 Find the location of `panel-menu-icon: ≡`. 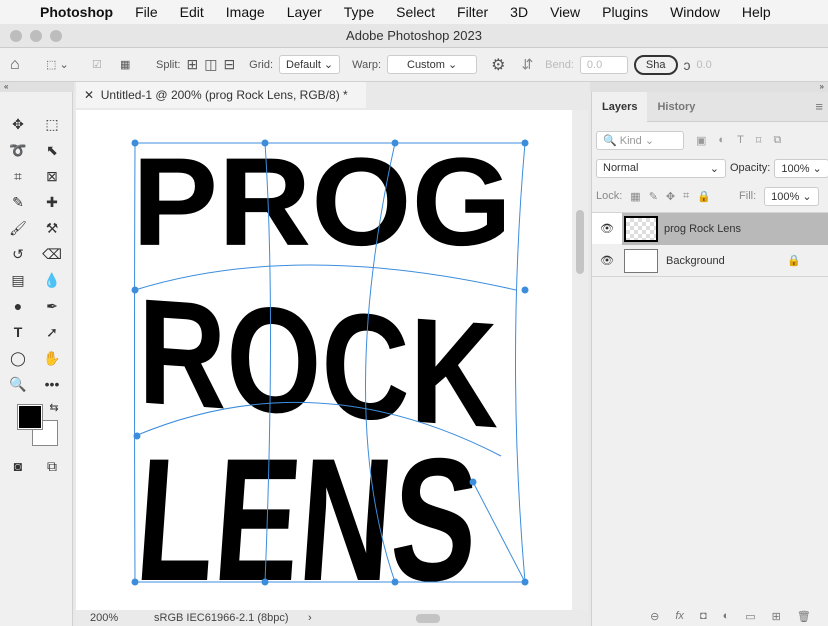

panel-menu-icon: ≡ is located at coordinates (819, 106).